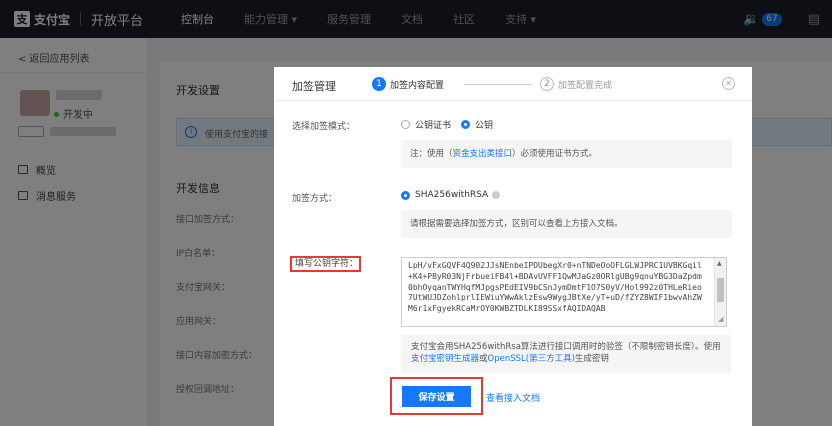 This screenshot has width=832, height=426. What do you see at coordinates (513, 100) in the screenshot?
I see `modal-header-divider` at bounding box center [513, 100].